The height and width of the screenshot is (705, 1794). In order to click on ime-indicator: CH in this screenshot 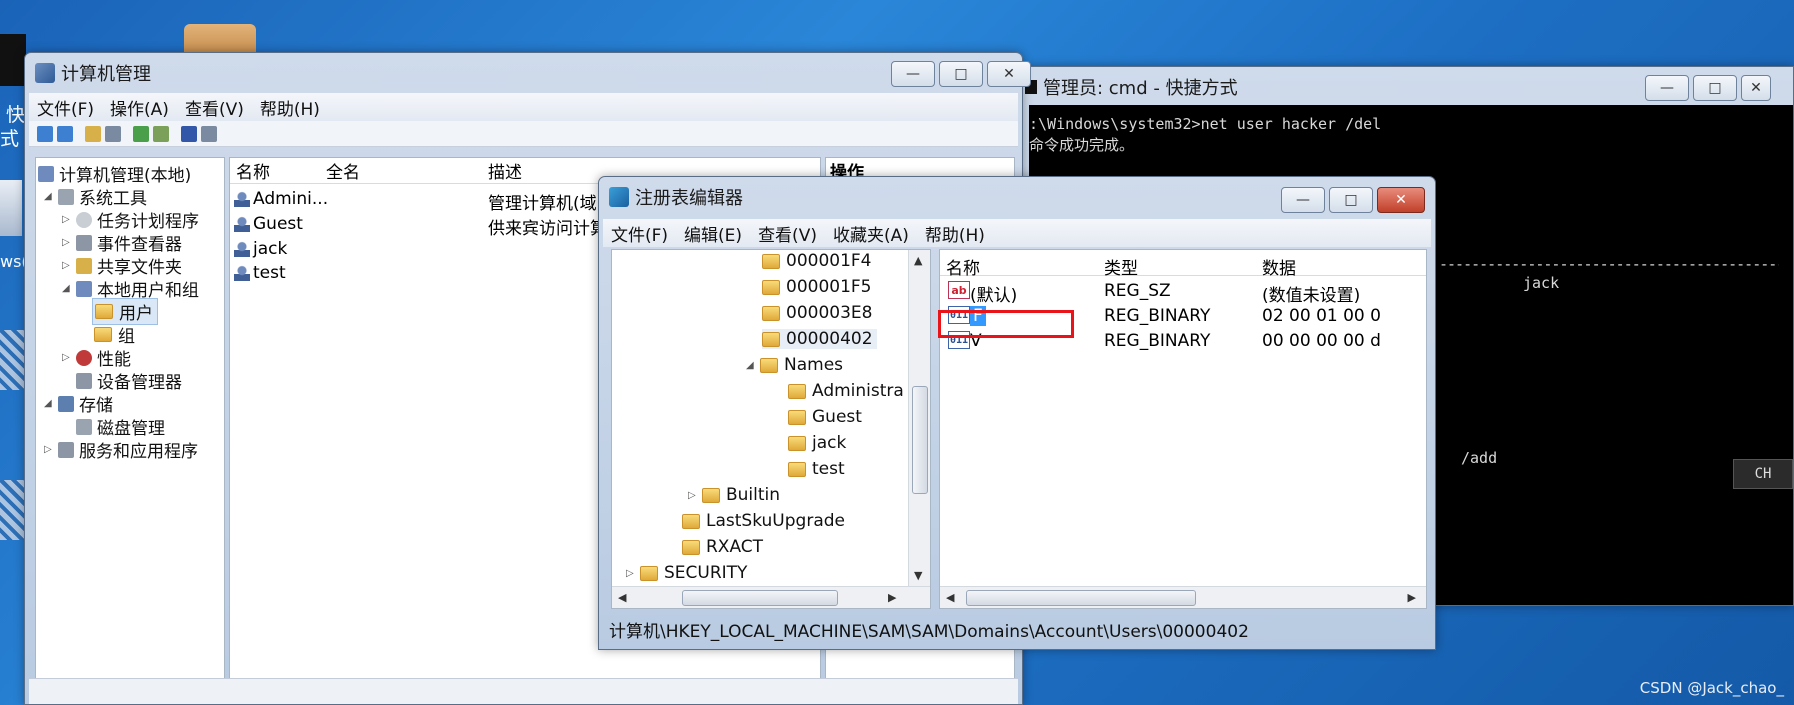, I will do `click(1763, 474)`.